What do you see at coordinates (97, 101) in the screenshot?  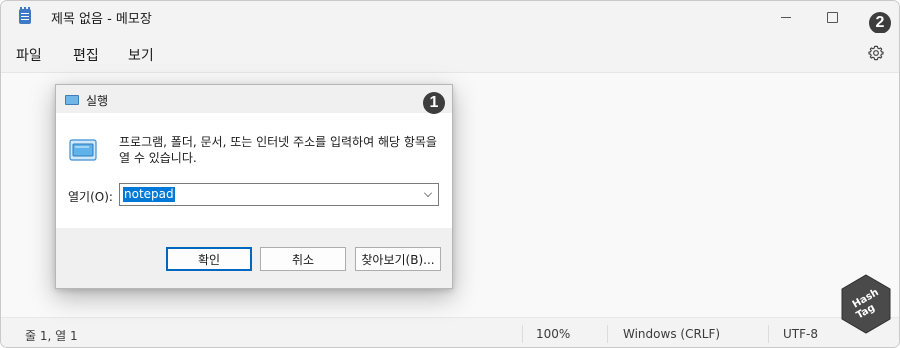 I see `dialog-title: 실행` at bounding box center [97, 101].